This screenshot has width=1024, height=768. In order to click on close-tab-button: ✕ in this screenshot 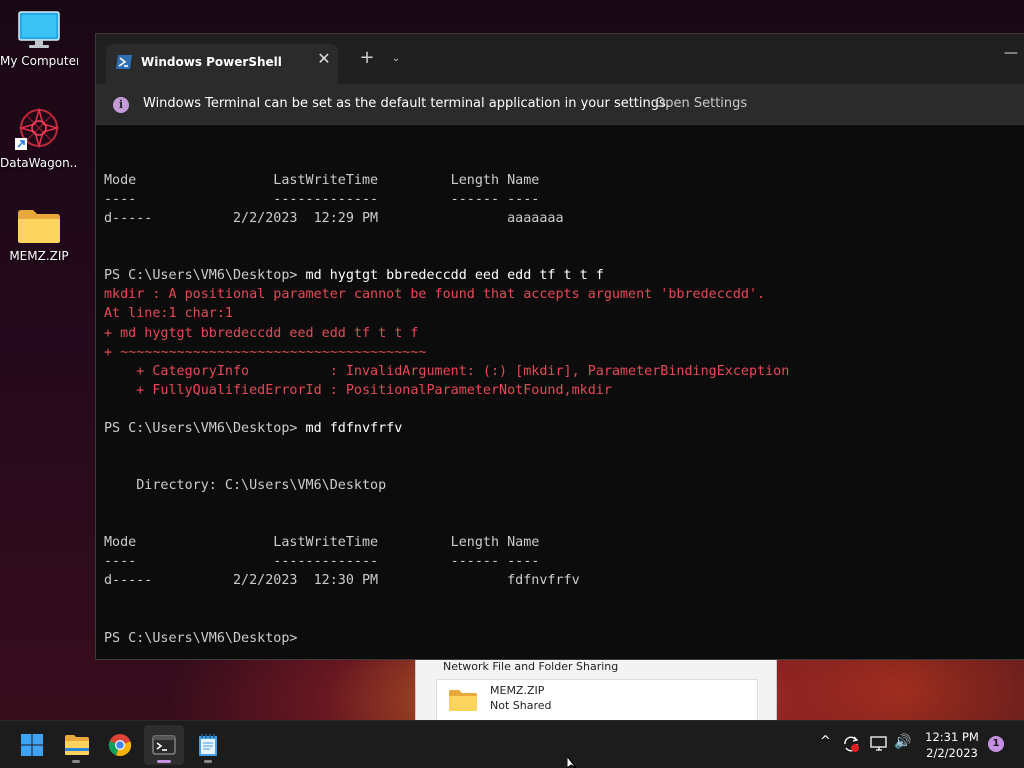, I will do `click(324, 60)`.